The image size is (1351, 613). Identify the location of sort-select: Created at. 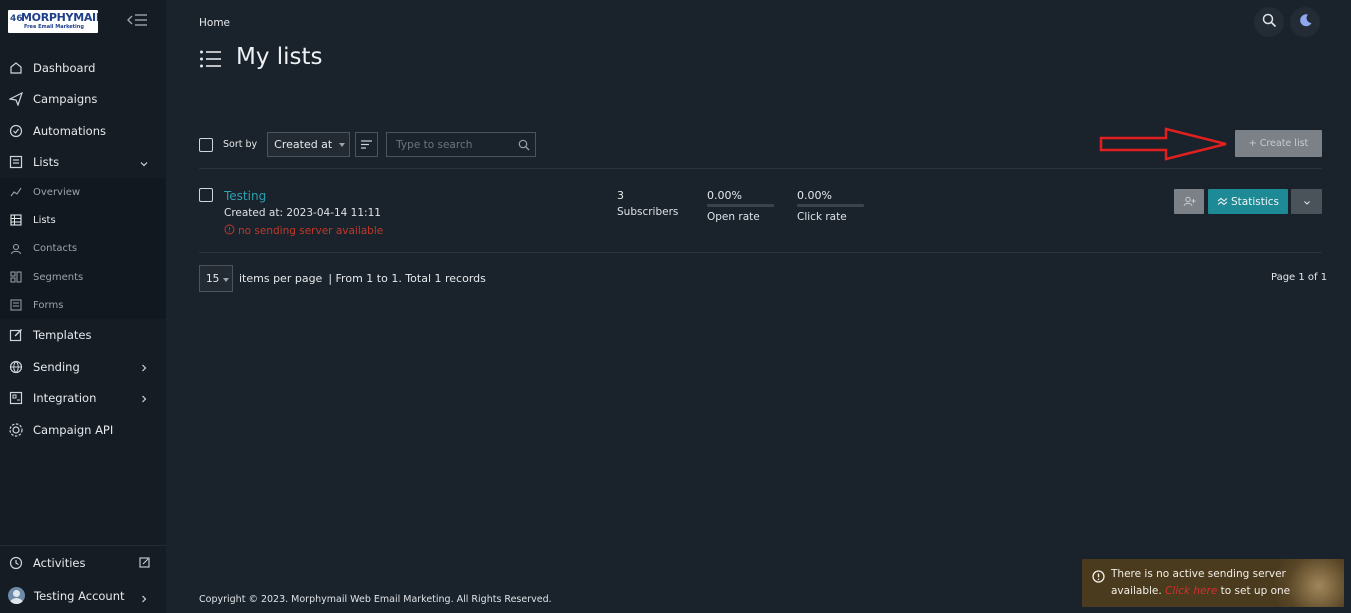
(309, 144).